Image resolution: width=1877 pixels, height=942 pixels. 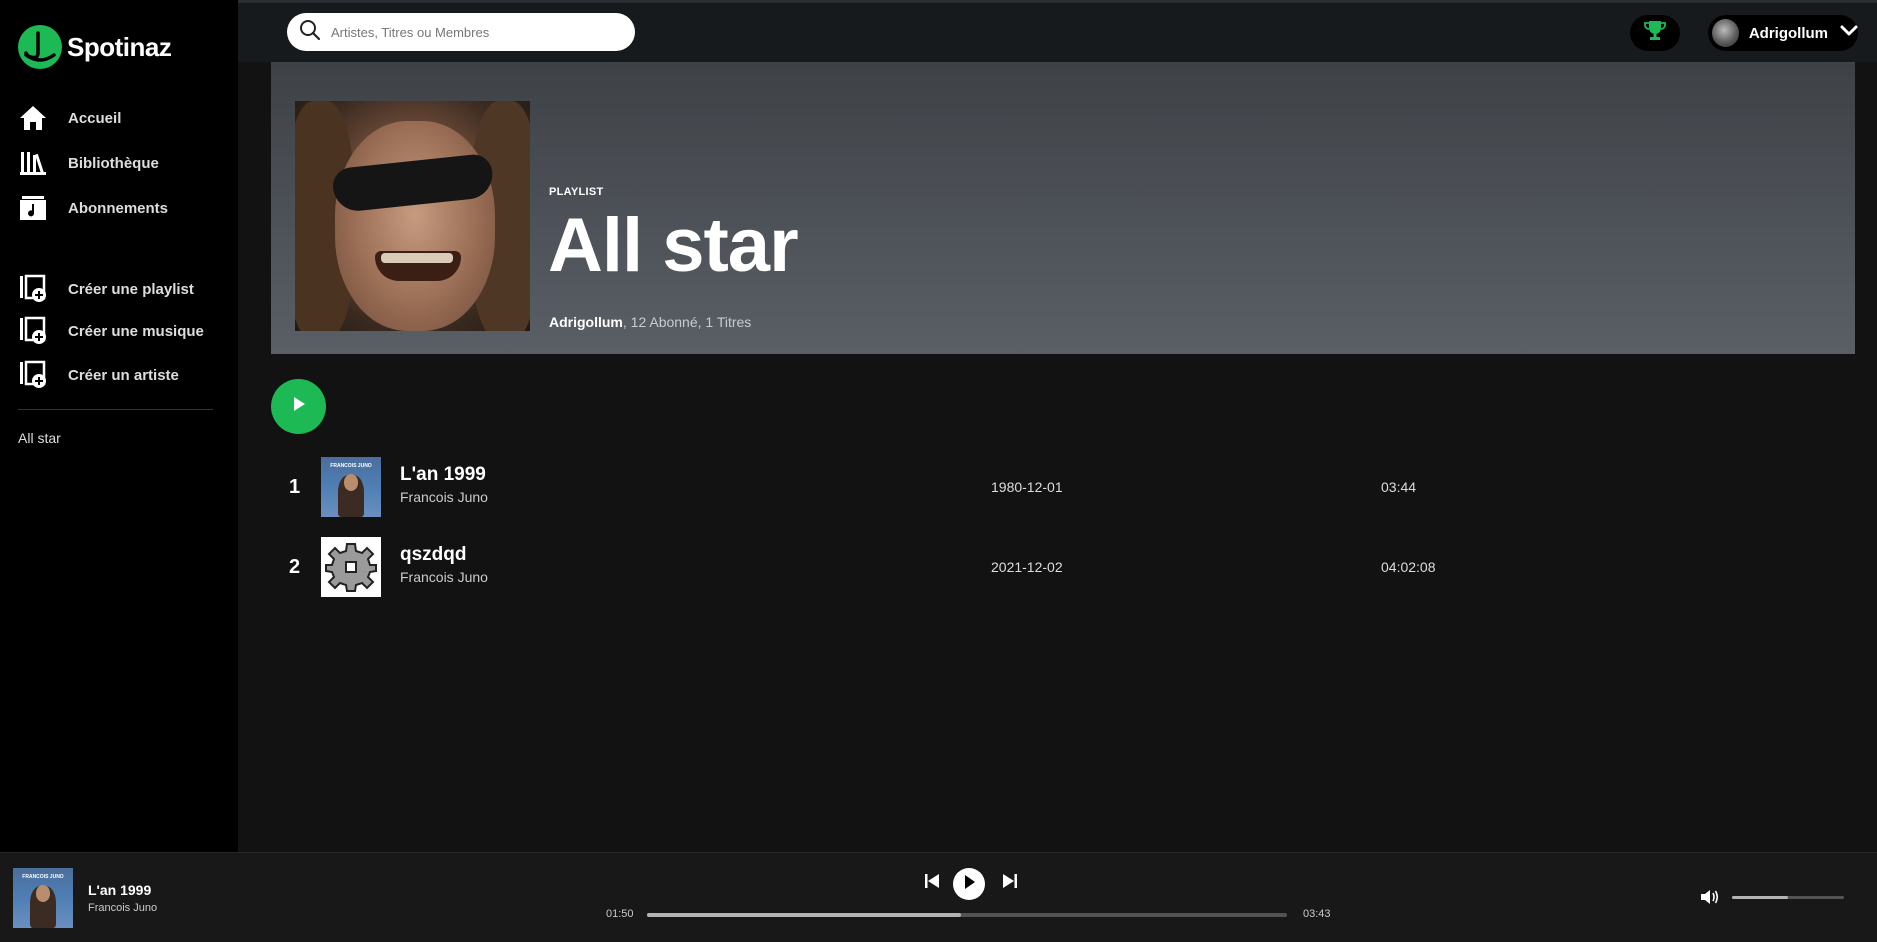 What do you see at coordinates (295, 566) in the screenshot?
I see `track-number: 2` at bounding box center [295, 566].